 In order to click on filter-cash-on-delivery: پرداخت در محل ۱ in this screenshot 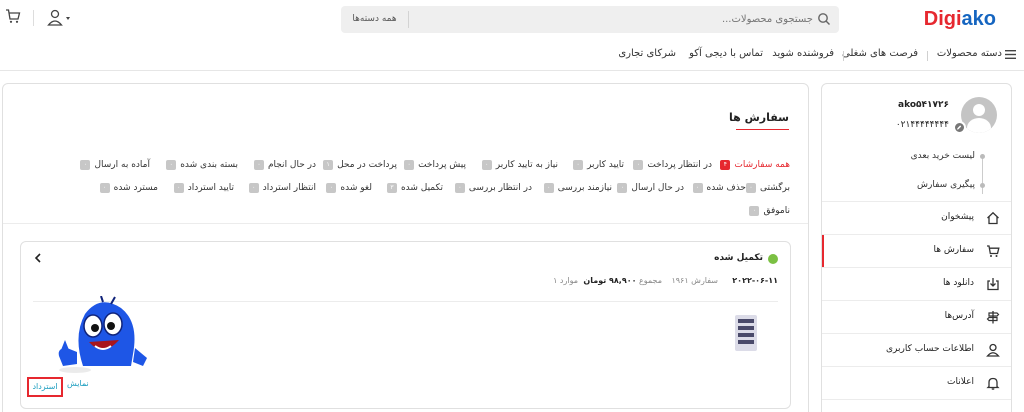, I will do `click(360, 165)`.